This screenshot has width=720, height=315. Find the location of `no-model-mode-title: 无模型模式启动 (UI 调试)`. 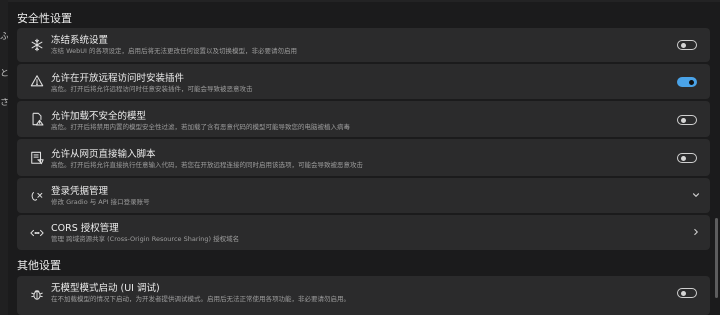

no-model-mode-title: 无模型模式启动 (UI 调试) is located at coordinates (105, 288).